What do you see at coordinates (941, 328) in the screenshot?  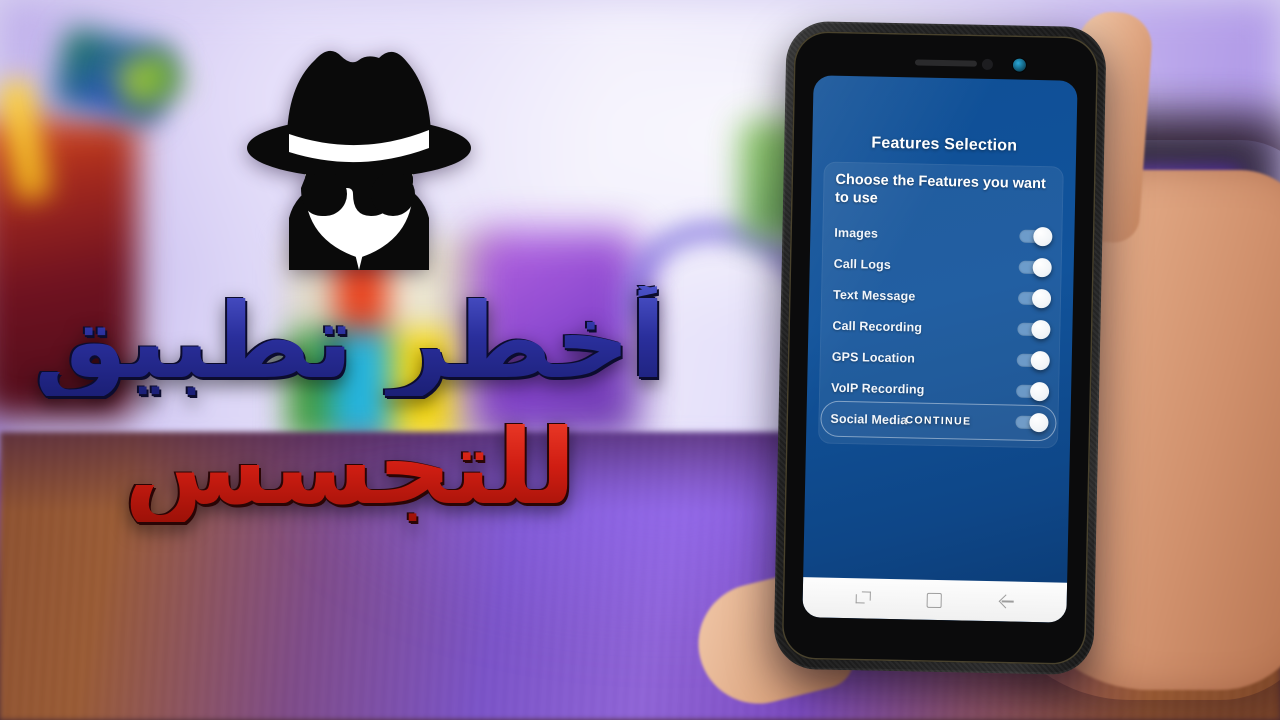 I see `feature-row-call-recording: Call Recording` at bounding box center [941, 328].